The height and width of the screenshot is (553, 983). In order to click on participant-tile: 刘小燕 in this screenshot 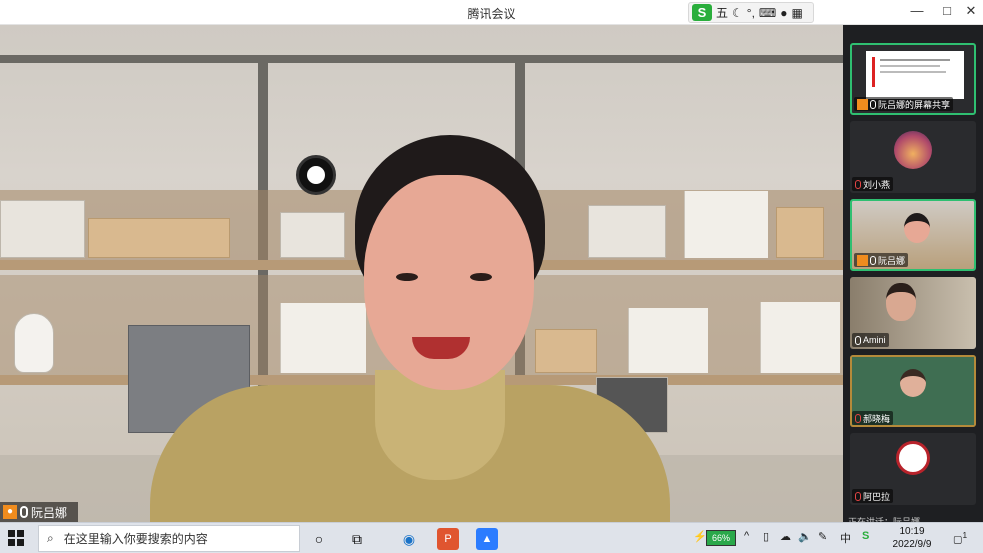, I will do `click(913, 157)`.